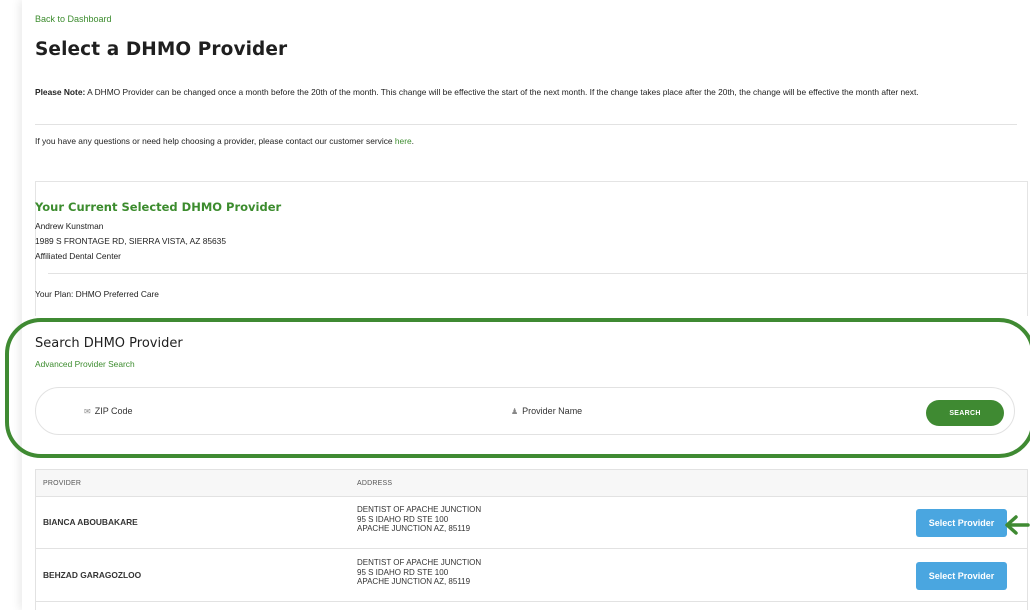  Describe the element at coordinates (60, 92) in the screenshot. I see `note-label: Please Note:` at that location.